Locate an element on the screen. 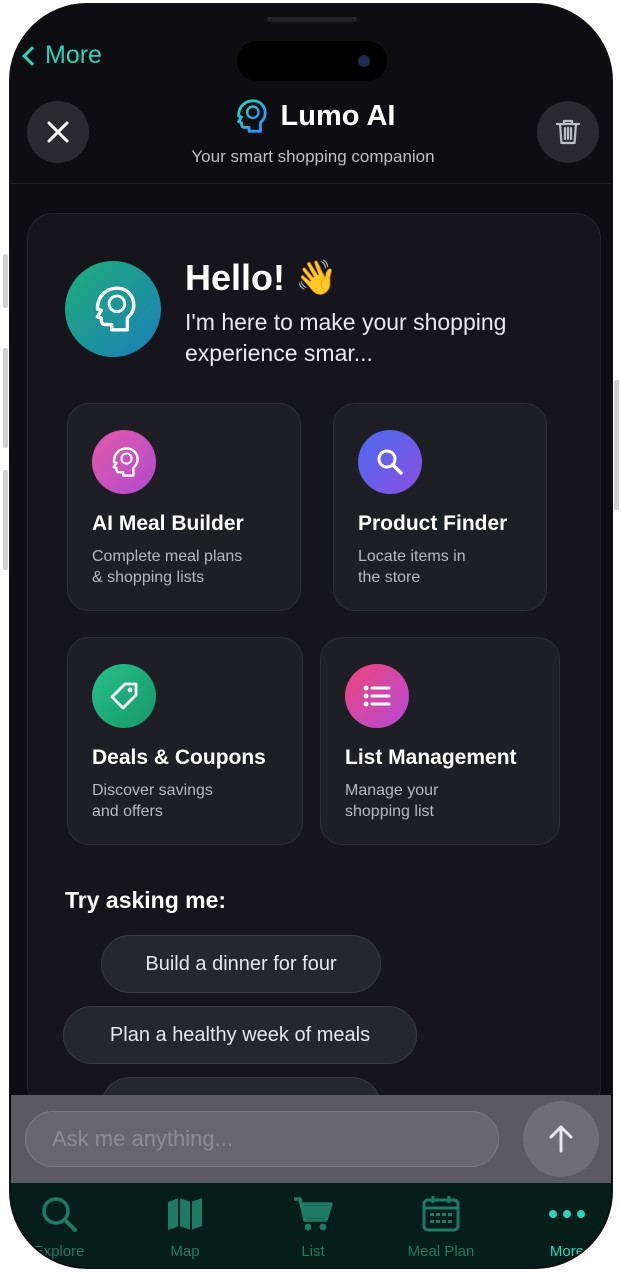 The height and width of the screenshot is (1280, 622). feature-description: Locate items in the store is located at coordinates (453, 567).